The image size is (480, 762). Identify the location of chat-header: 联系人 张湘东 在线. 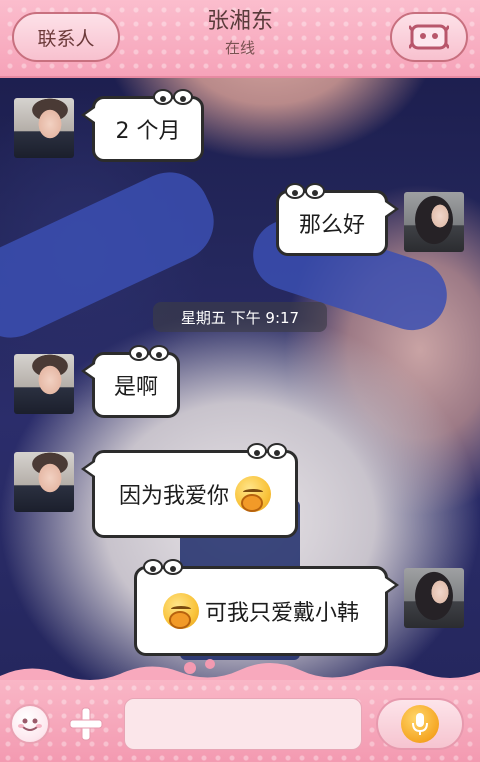
(240, 39).